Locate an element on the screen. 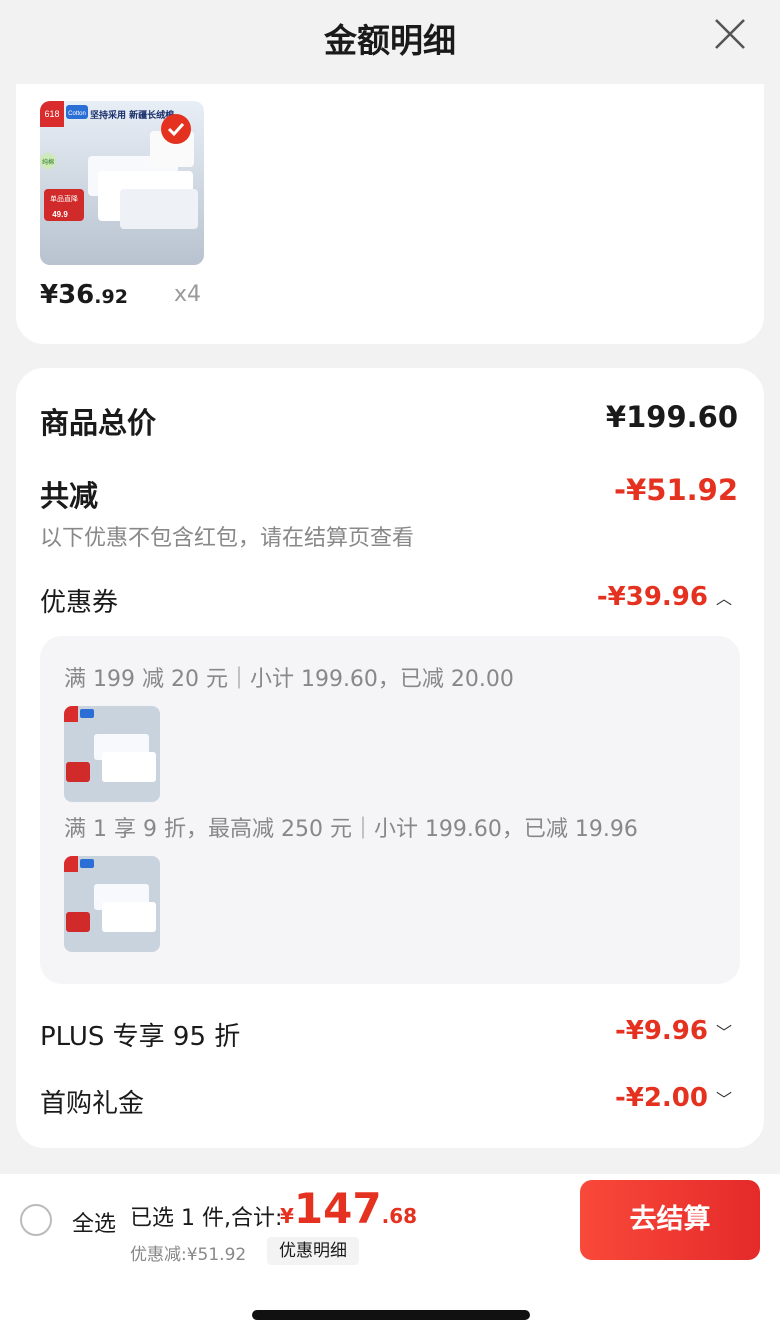  total-dec: .68 is located at coordinates (399, 1216).